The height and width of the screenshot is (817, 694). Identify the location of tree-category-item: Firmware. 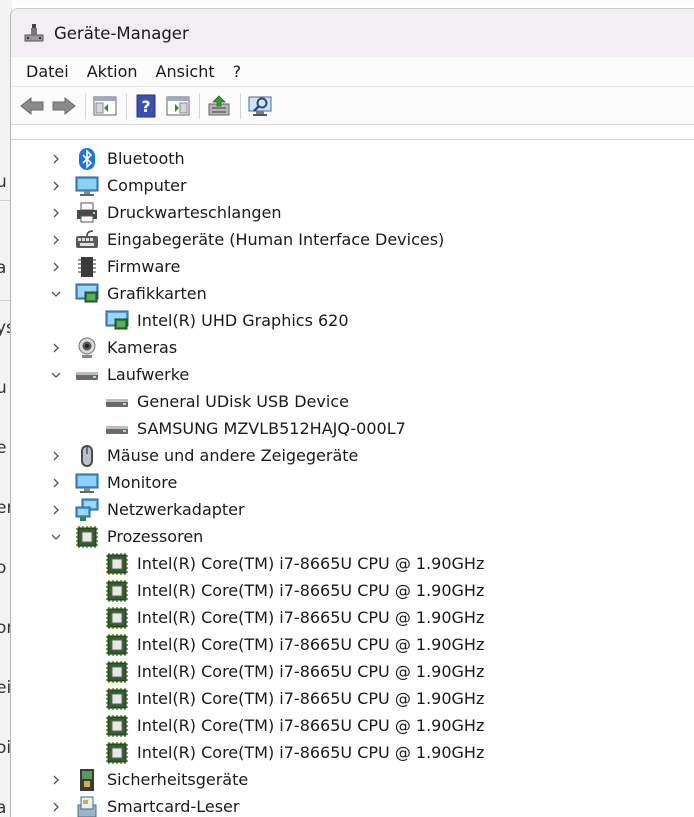
(114, 266).